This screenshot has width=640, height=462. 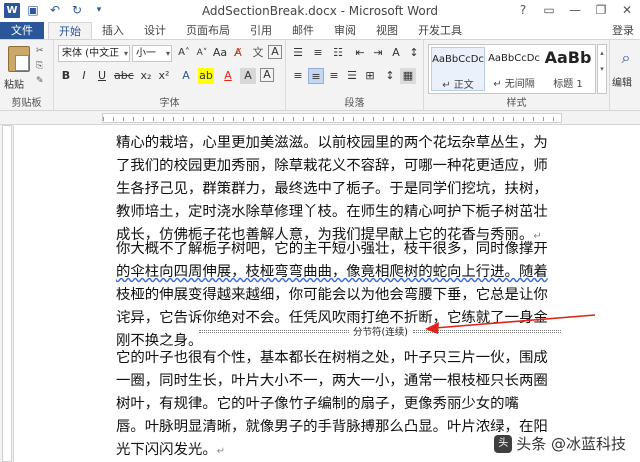 I want to click on tab-mailings: 邮件, so click(x=303, y=30).